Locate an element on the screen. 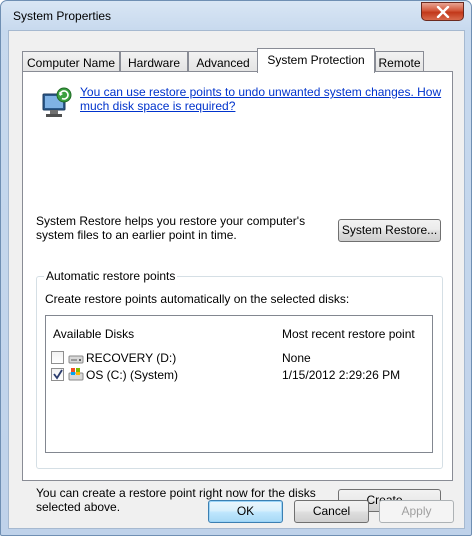  disk-name: OS (C:) (System) is located at coordinates (132, 375).